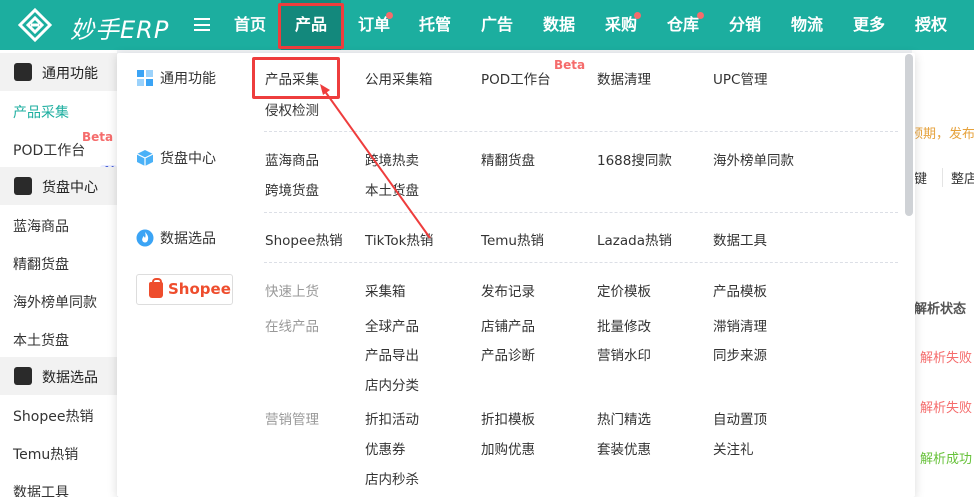 The height and width of the screenshot is (497, 974). I want to click on menu-link-hot-picks: 热门精选, so click(624, 418).